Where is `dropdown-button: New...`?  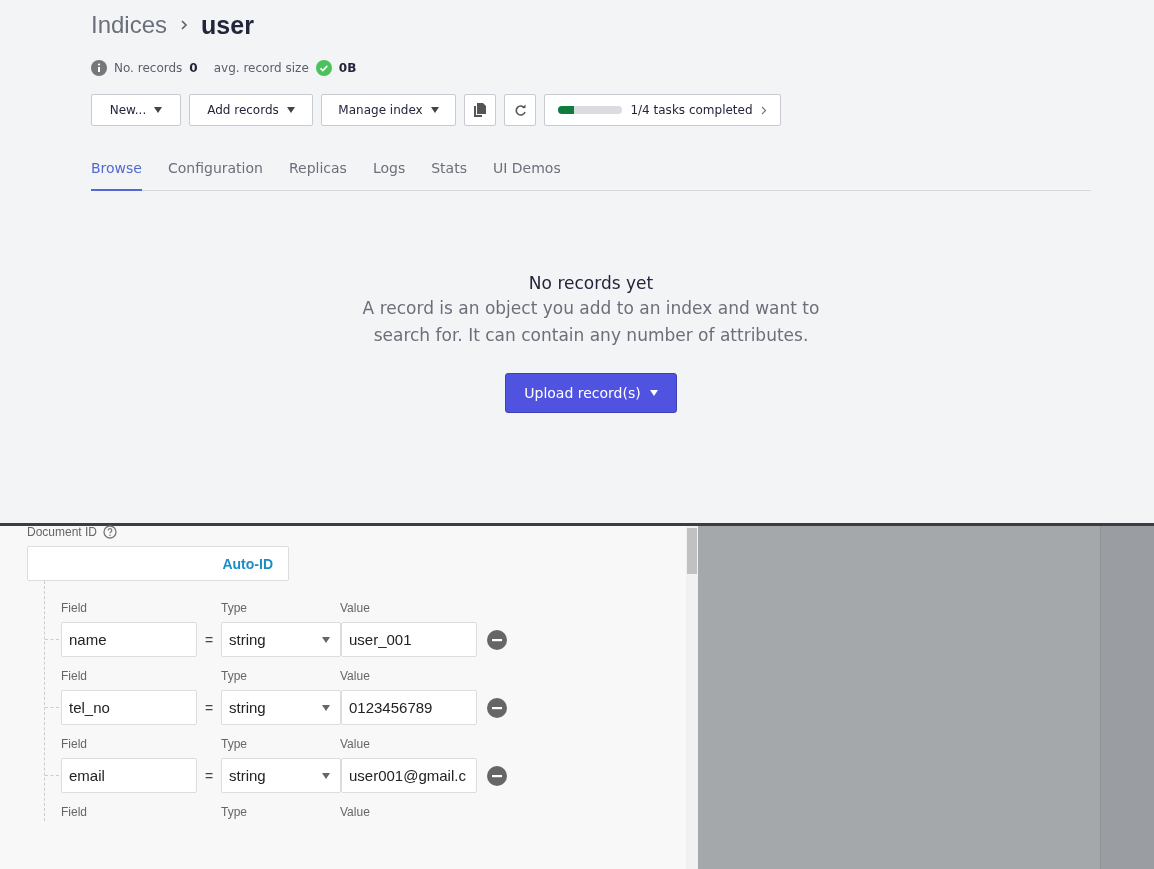
dropdown-button: New... is located at coordinates (136, 110).